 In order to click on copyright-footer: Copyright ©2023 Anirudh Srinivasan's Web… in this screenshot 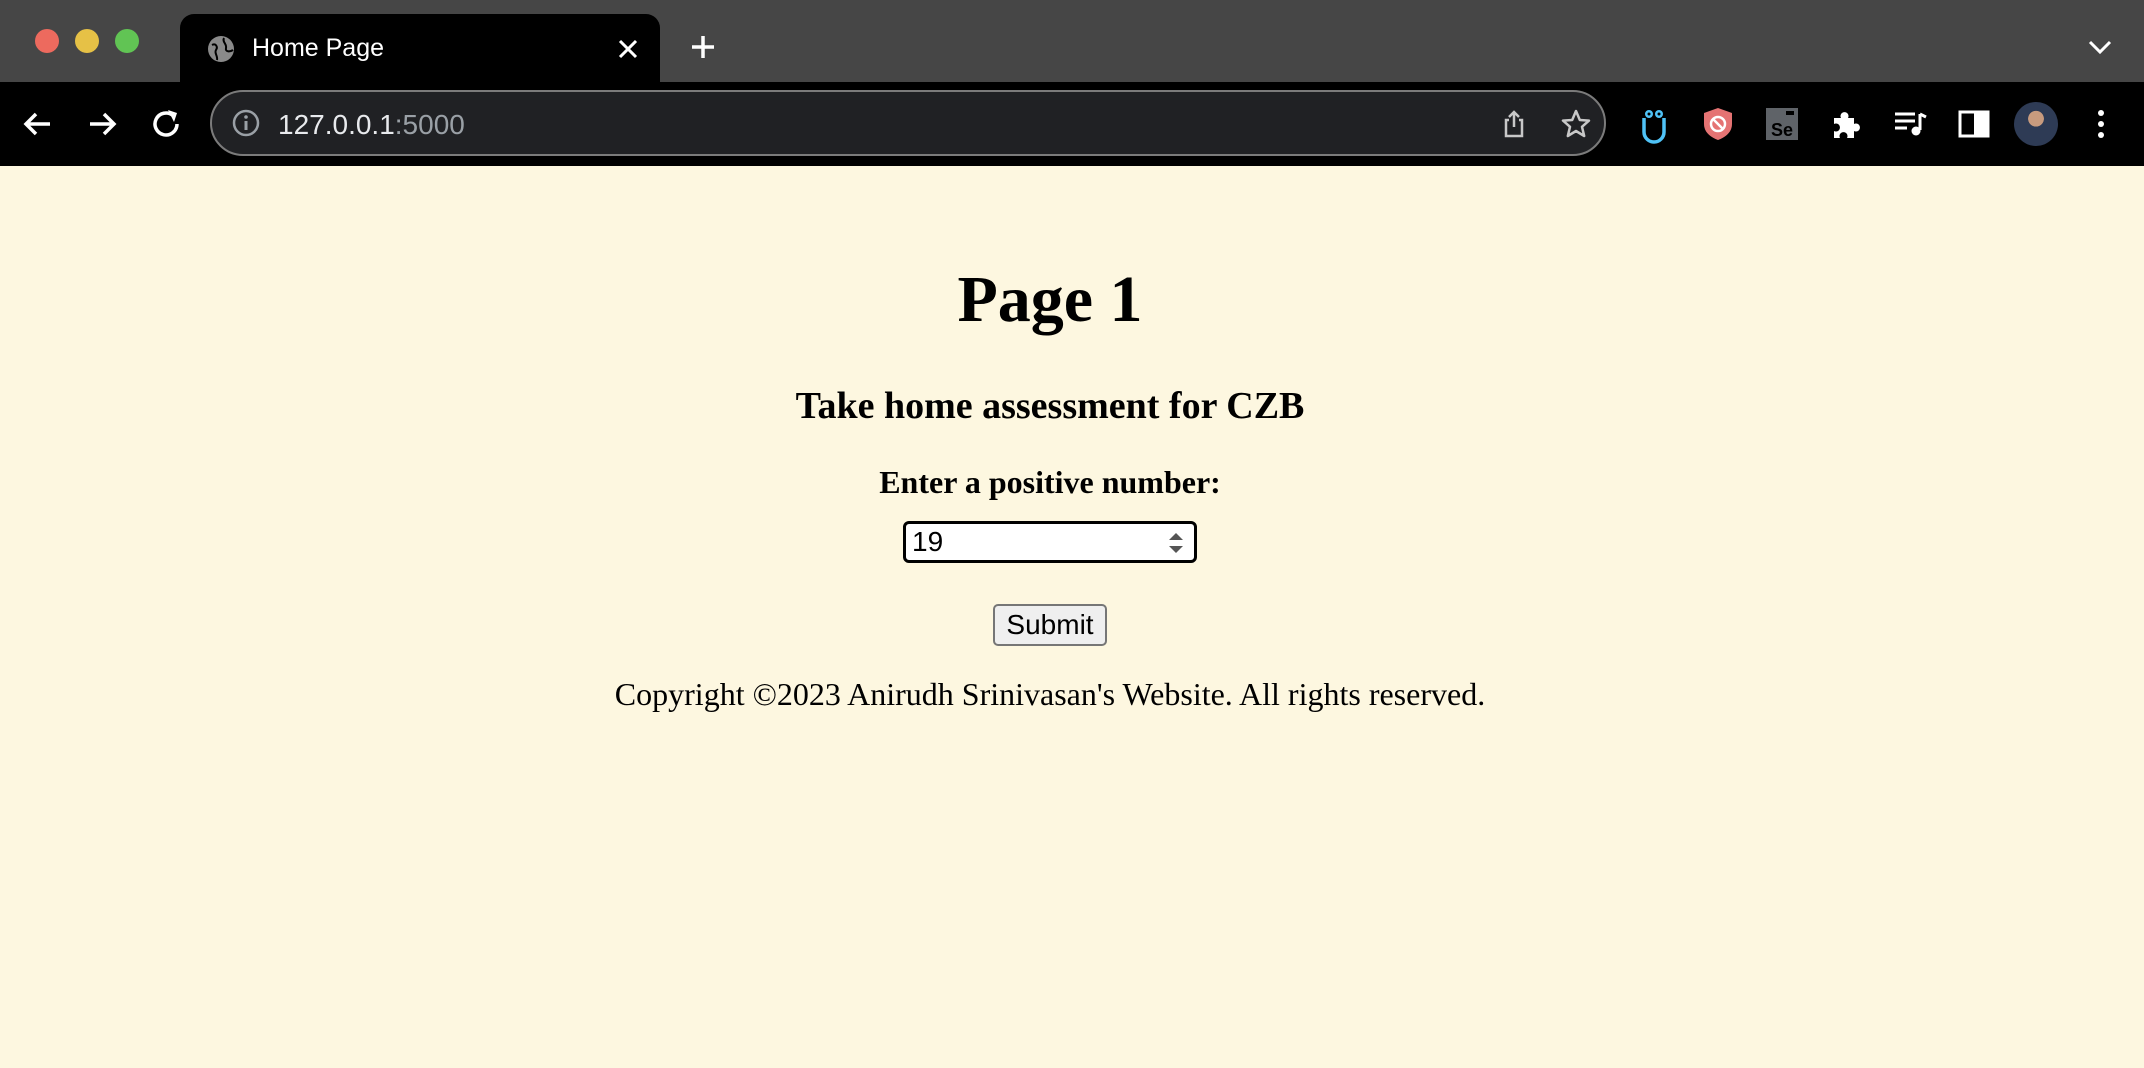, I will do `click(1050, 694)`.